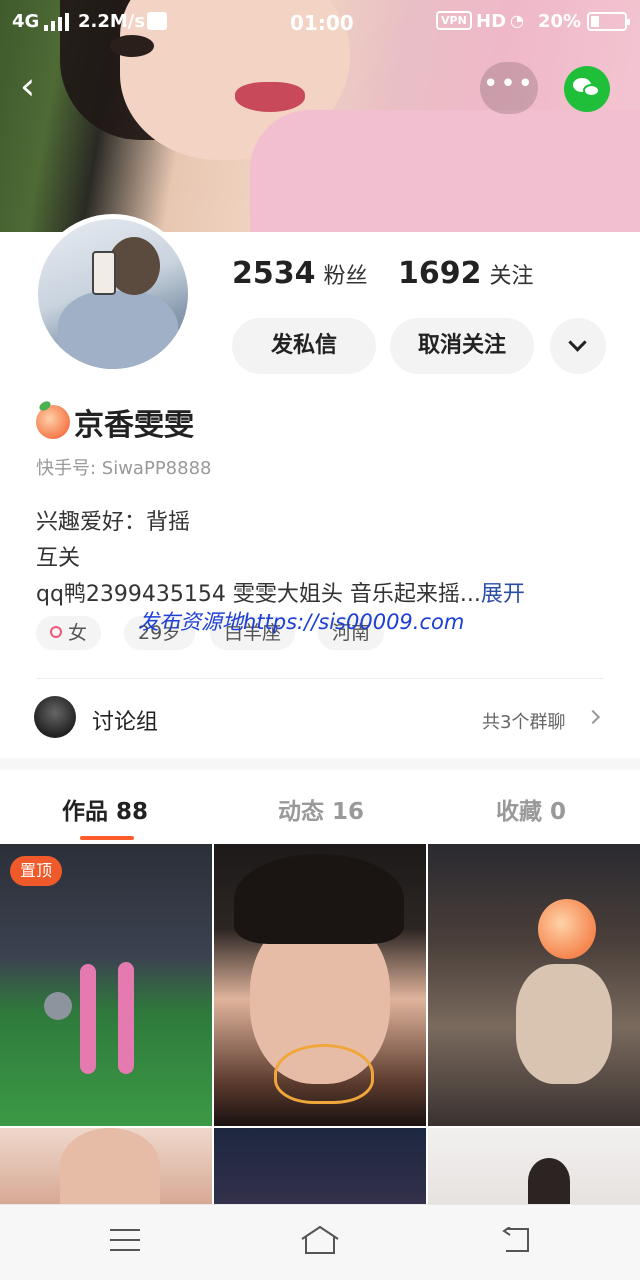  I want to click on more-button: •••, so click(509, 88).